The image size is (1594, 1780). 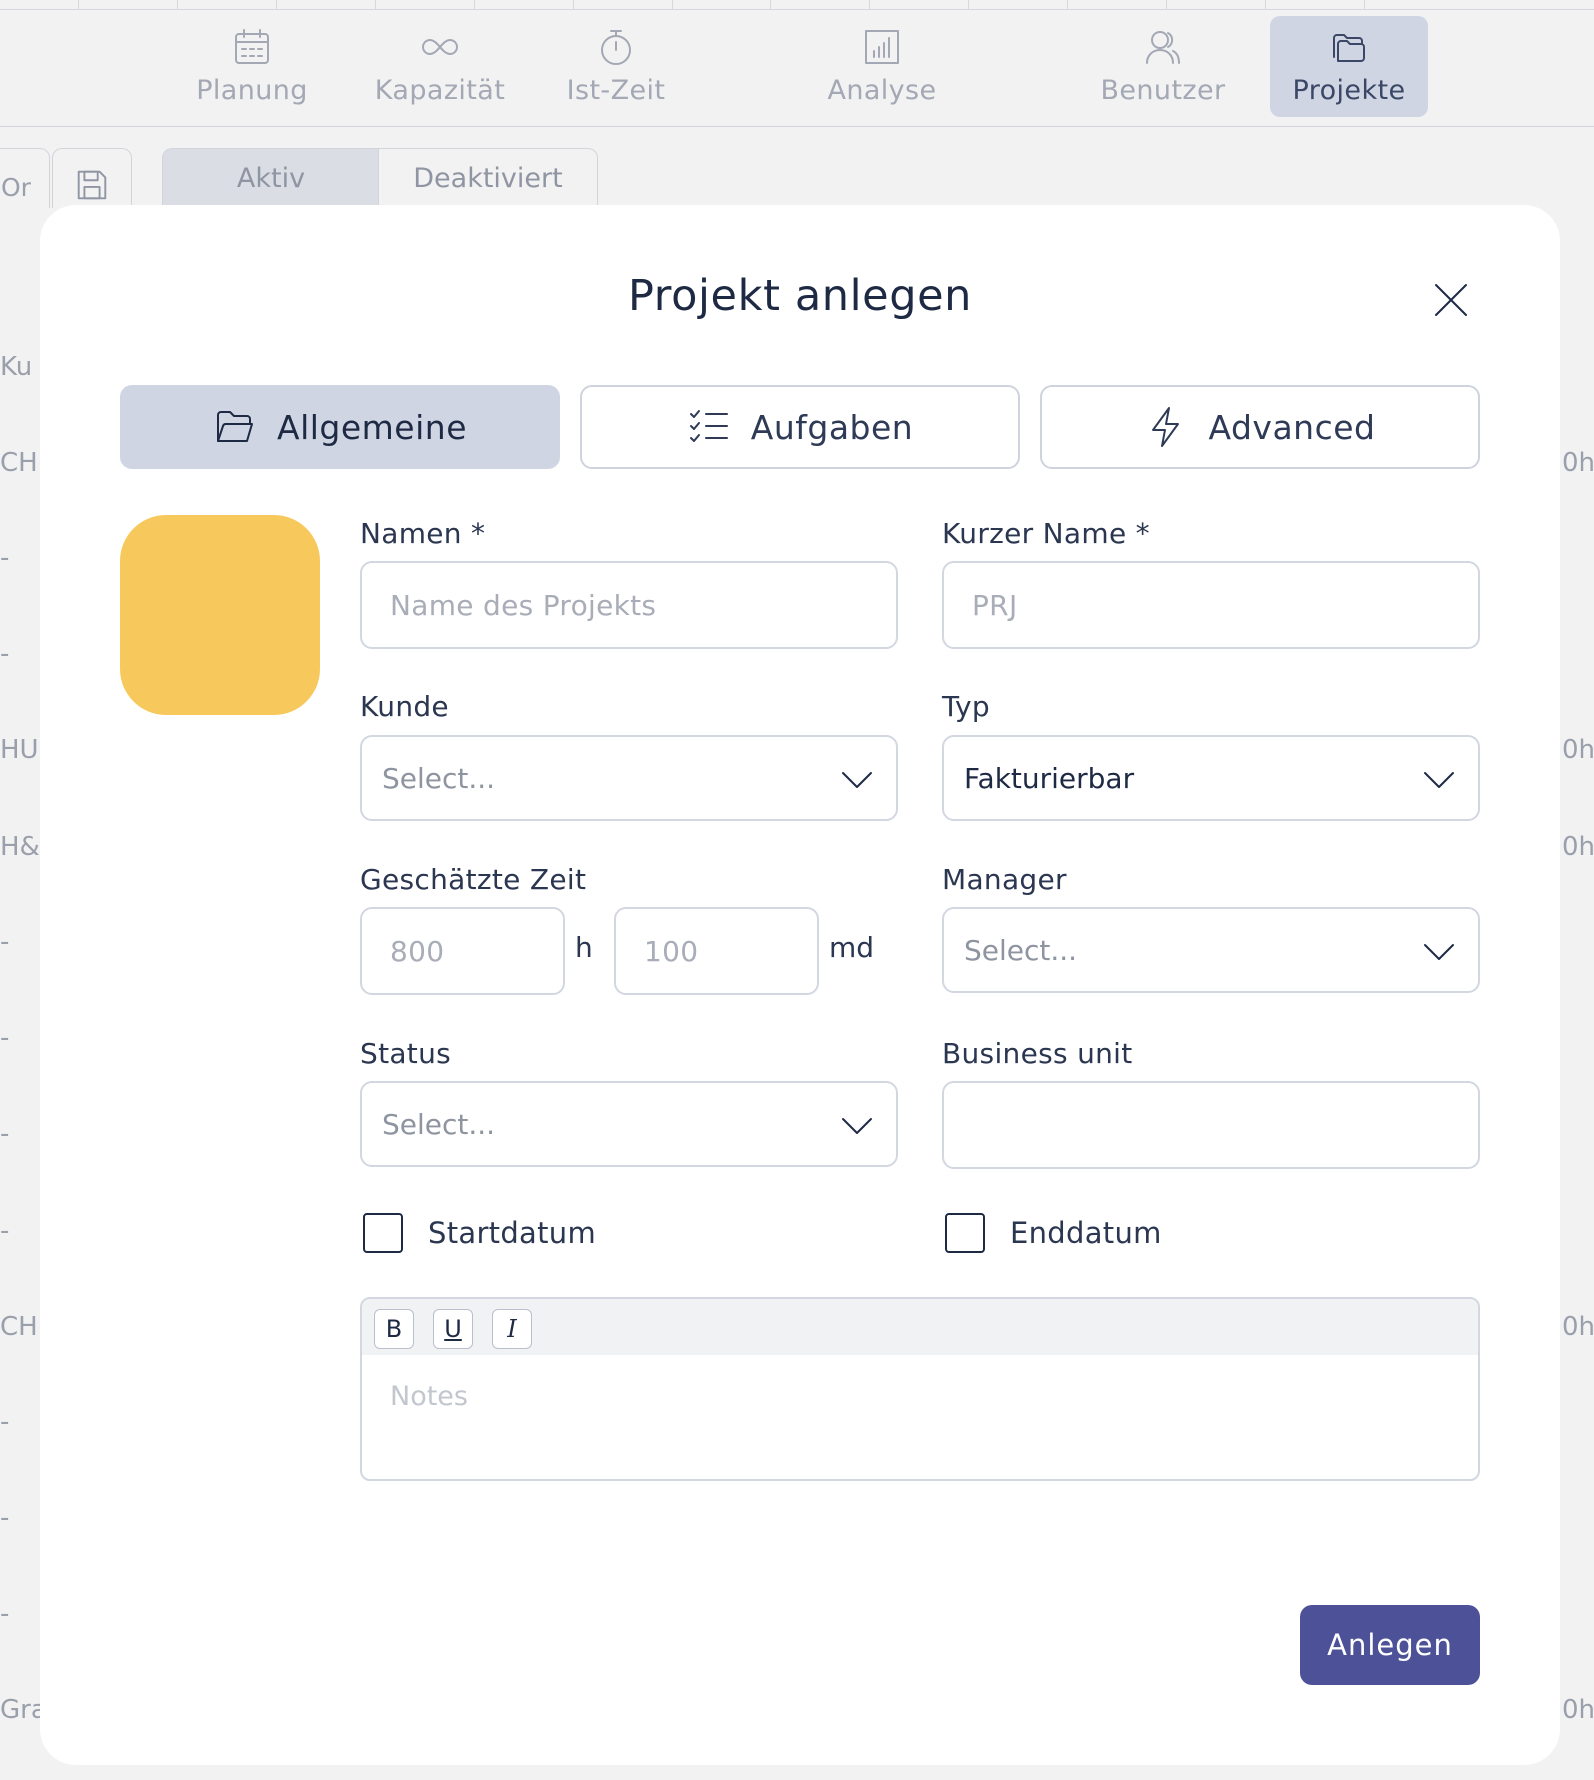 What do you see at coordinates (852, 947) in the screenshot?
I see `days-unit: md` at bounding box center [852, 947].